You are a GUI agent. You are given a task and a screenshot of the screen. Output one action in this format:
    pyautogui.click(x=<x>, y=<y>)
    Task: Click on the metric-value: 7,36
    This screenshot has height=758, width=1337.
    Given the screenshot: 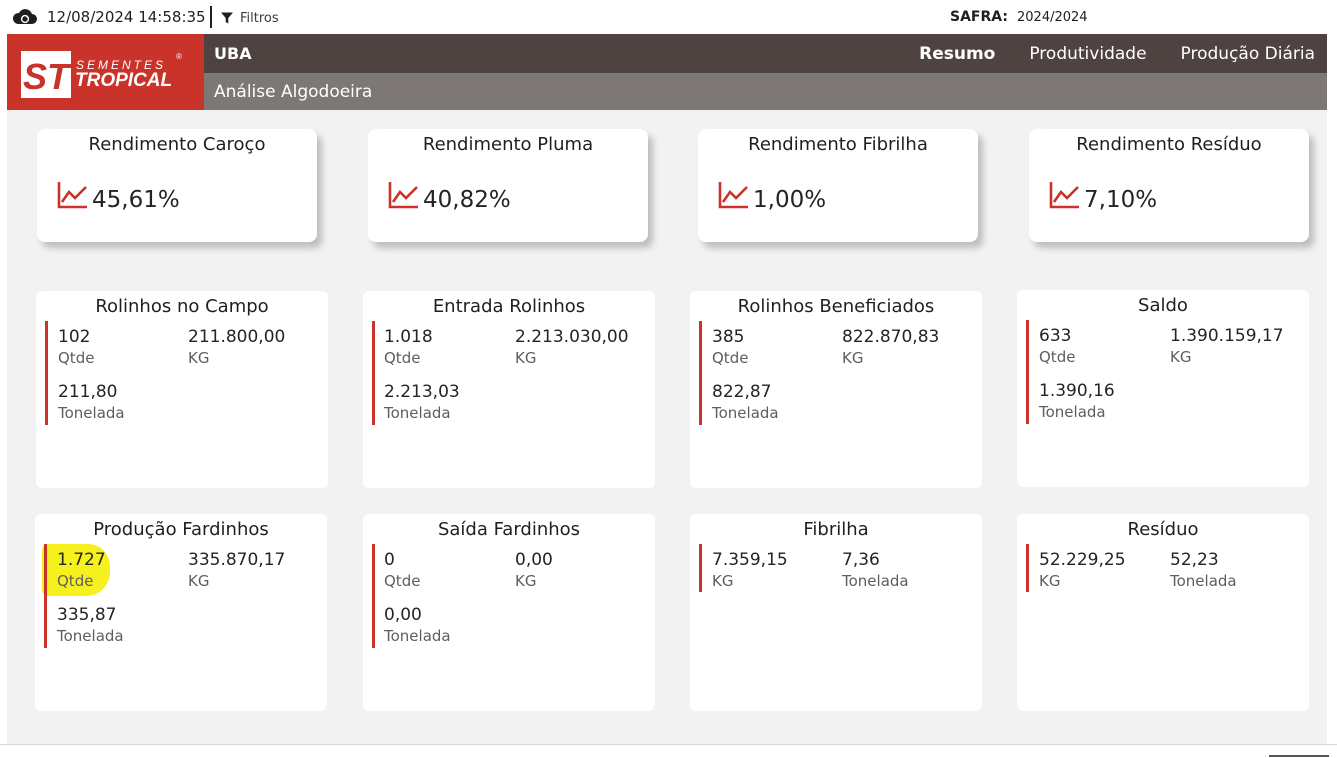 What is the action you would take?
    pyautogui.click(x=861, y=560)
    